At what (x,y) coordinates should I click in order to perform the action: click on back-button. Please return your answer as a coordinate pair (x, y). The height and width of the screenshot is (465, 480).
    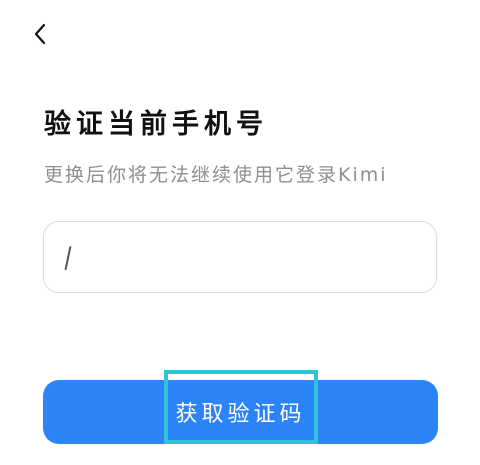
    Looking at the image, I should click on (40, 34).